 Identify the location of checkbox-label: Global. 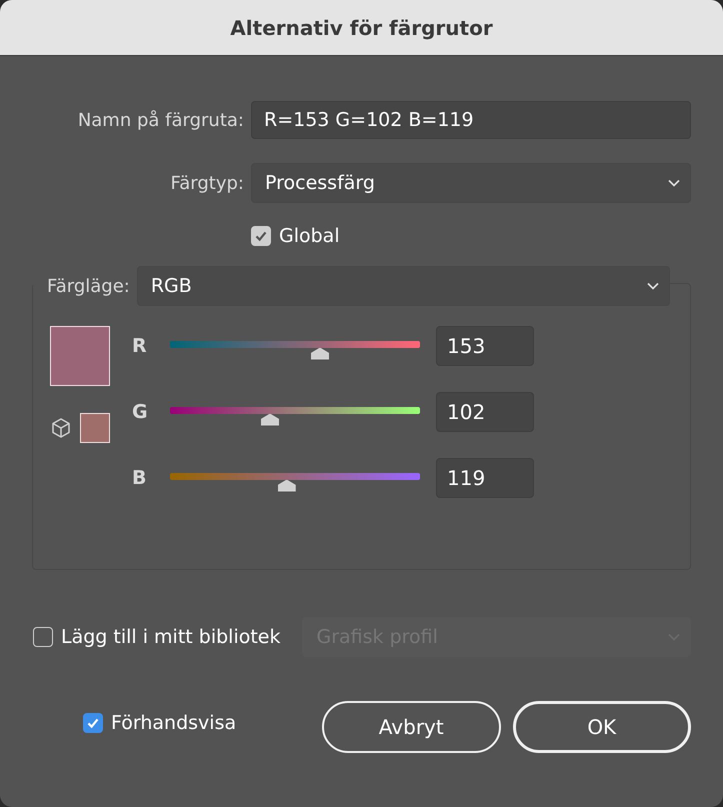
(309, 236).